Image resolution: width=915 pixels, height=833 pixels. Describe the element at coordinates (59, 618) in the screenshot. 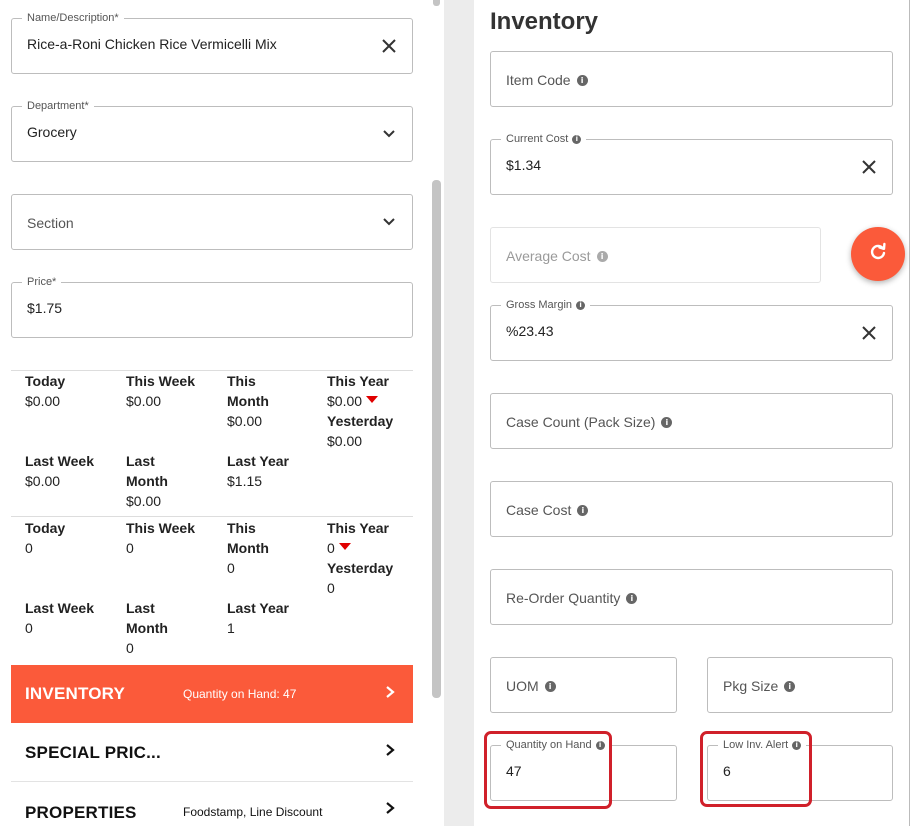

I see `stat-last-week: Last Week 0` at that location.